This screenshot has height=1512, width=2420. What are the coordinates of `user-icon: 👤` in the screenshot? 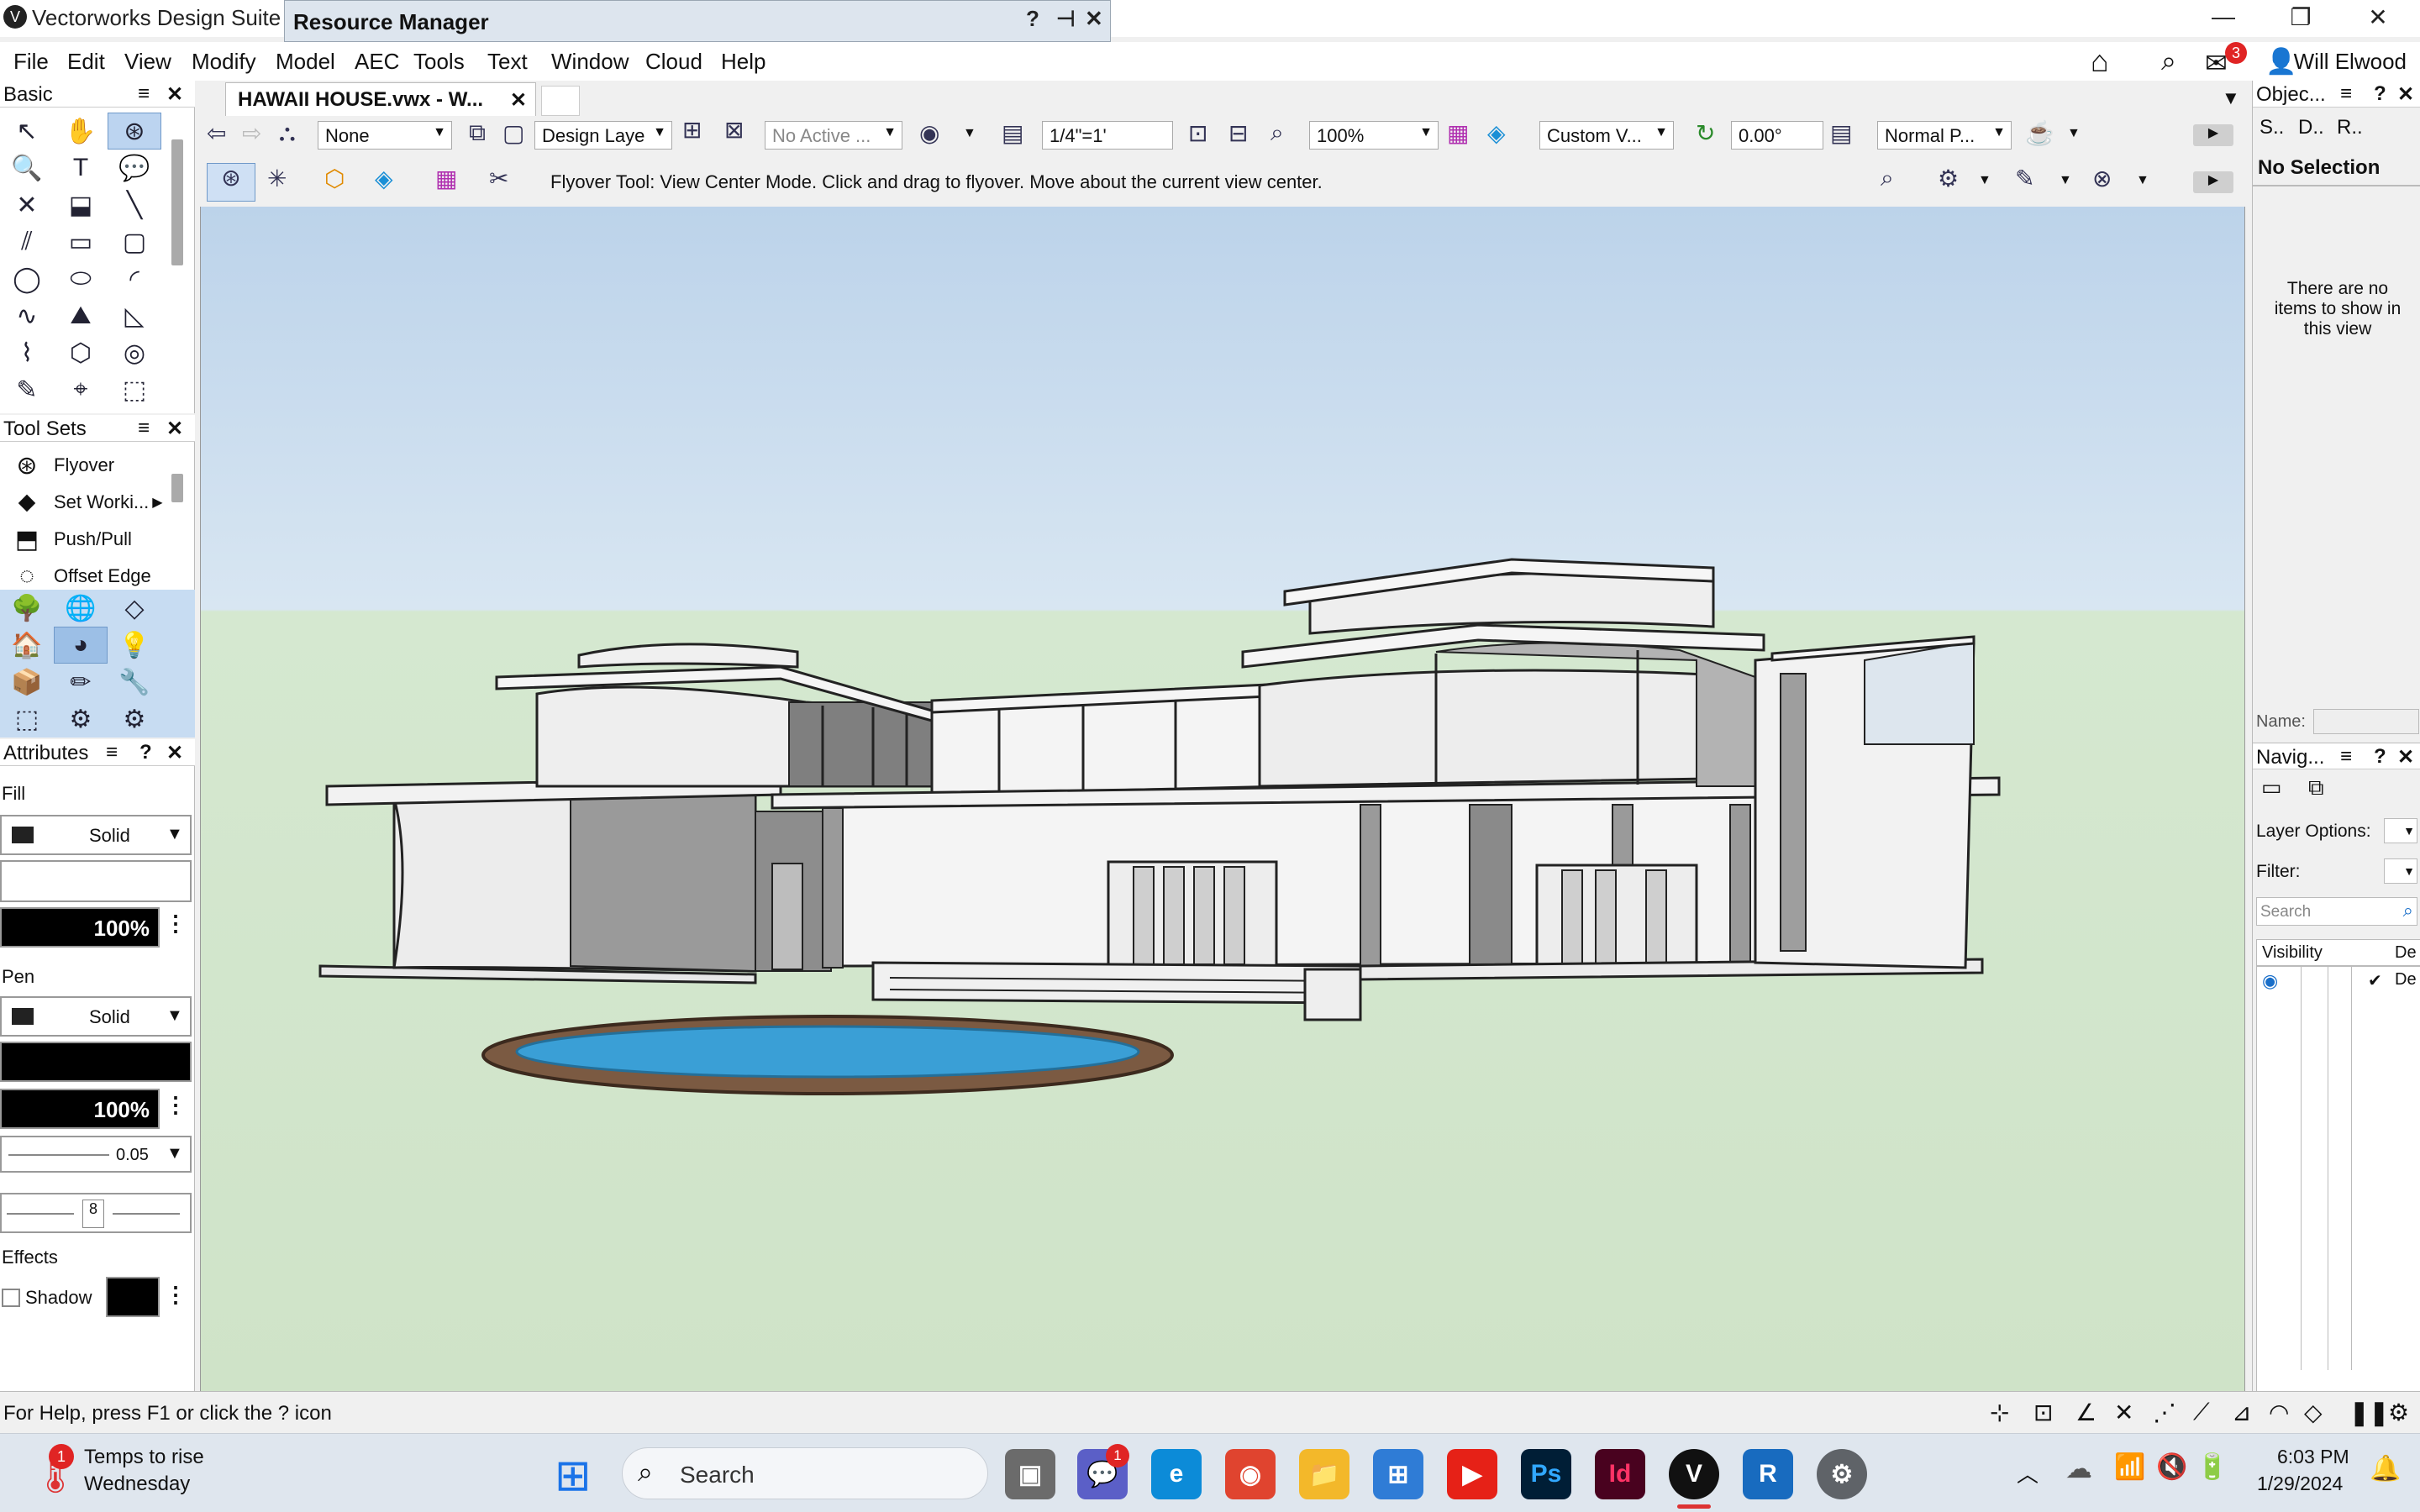 It's located at (2280, 61).